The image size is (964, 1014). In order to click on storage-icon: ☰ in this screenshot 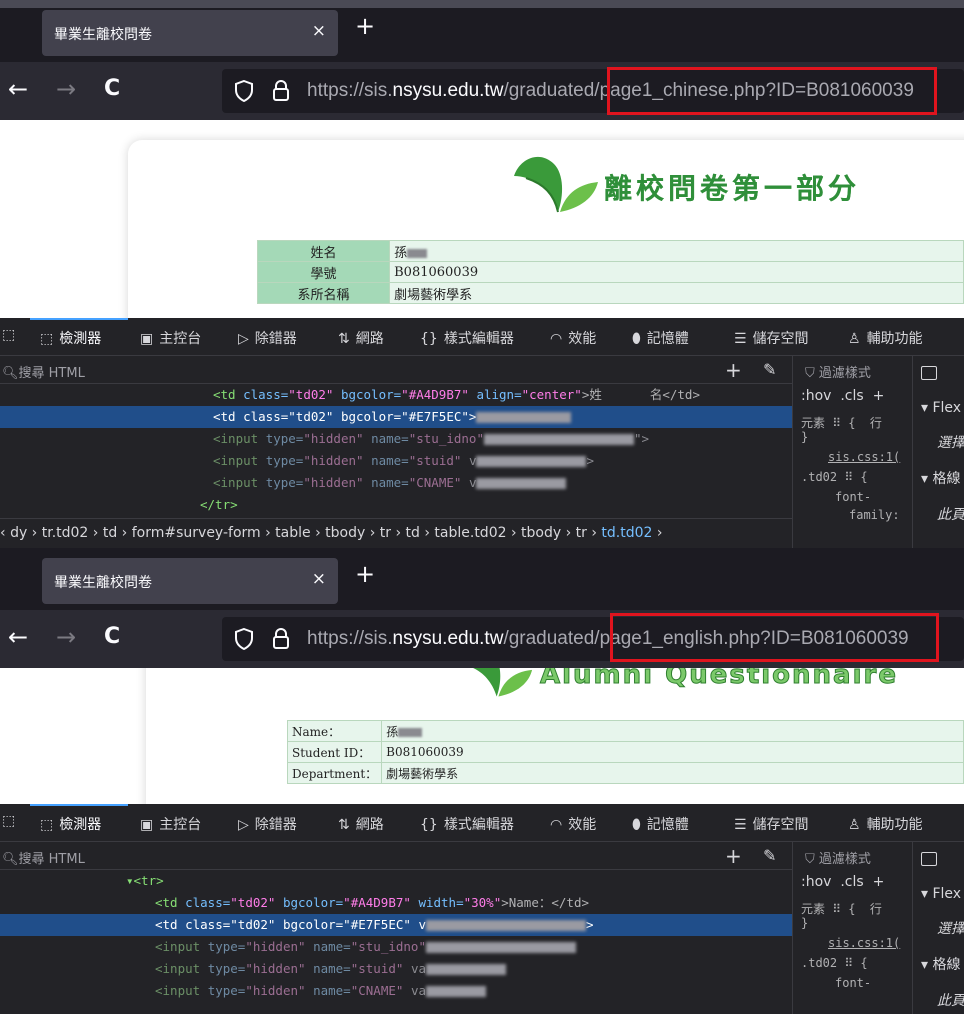, I will do `click(740, 339)`.